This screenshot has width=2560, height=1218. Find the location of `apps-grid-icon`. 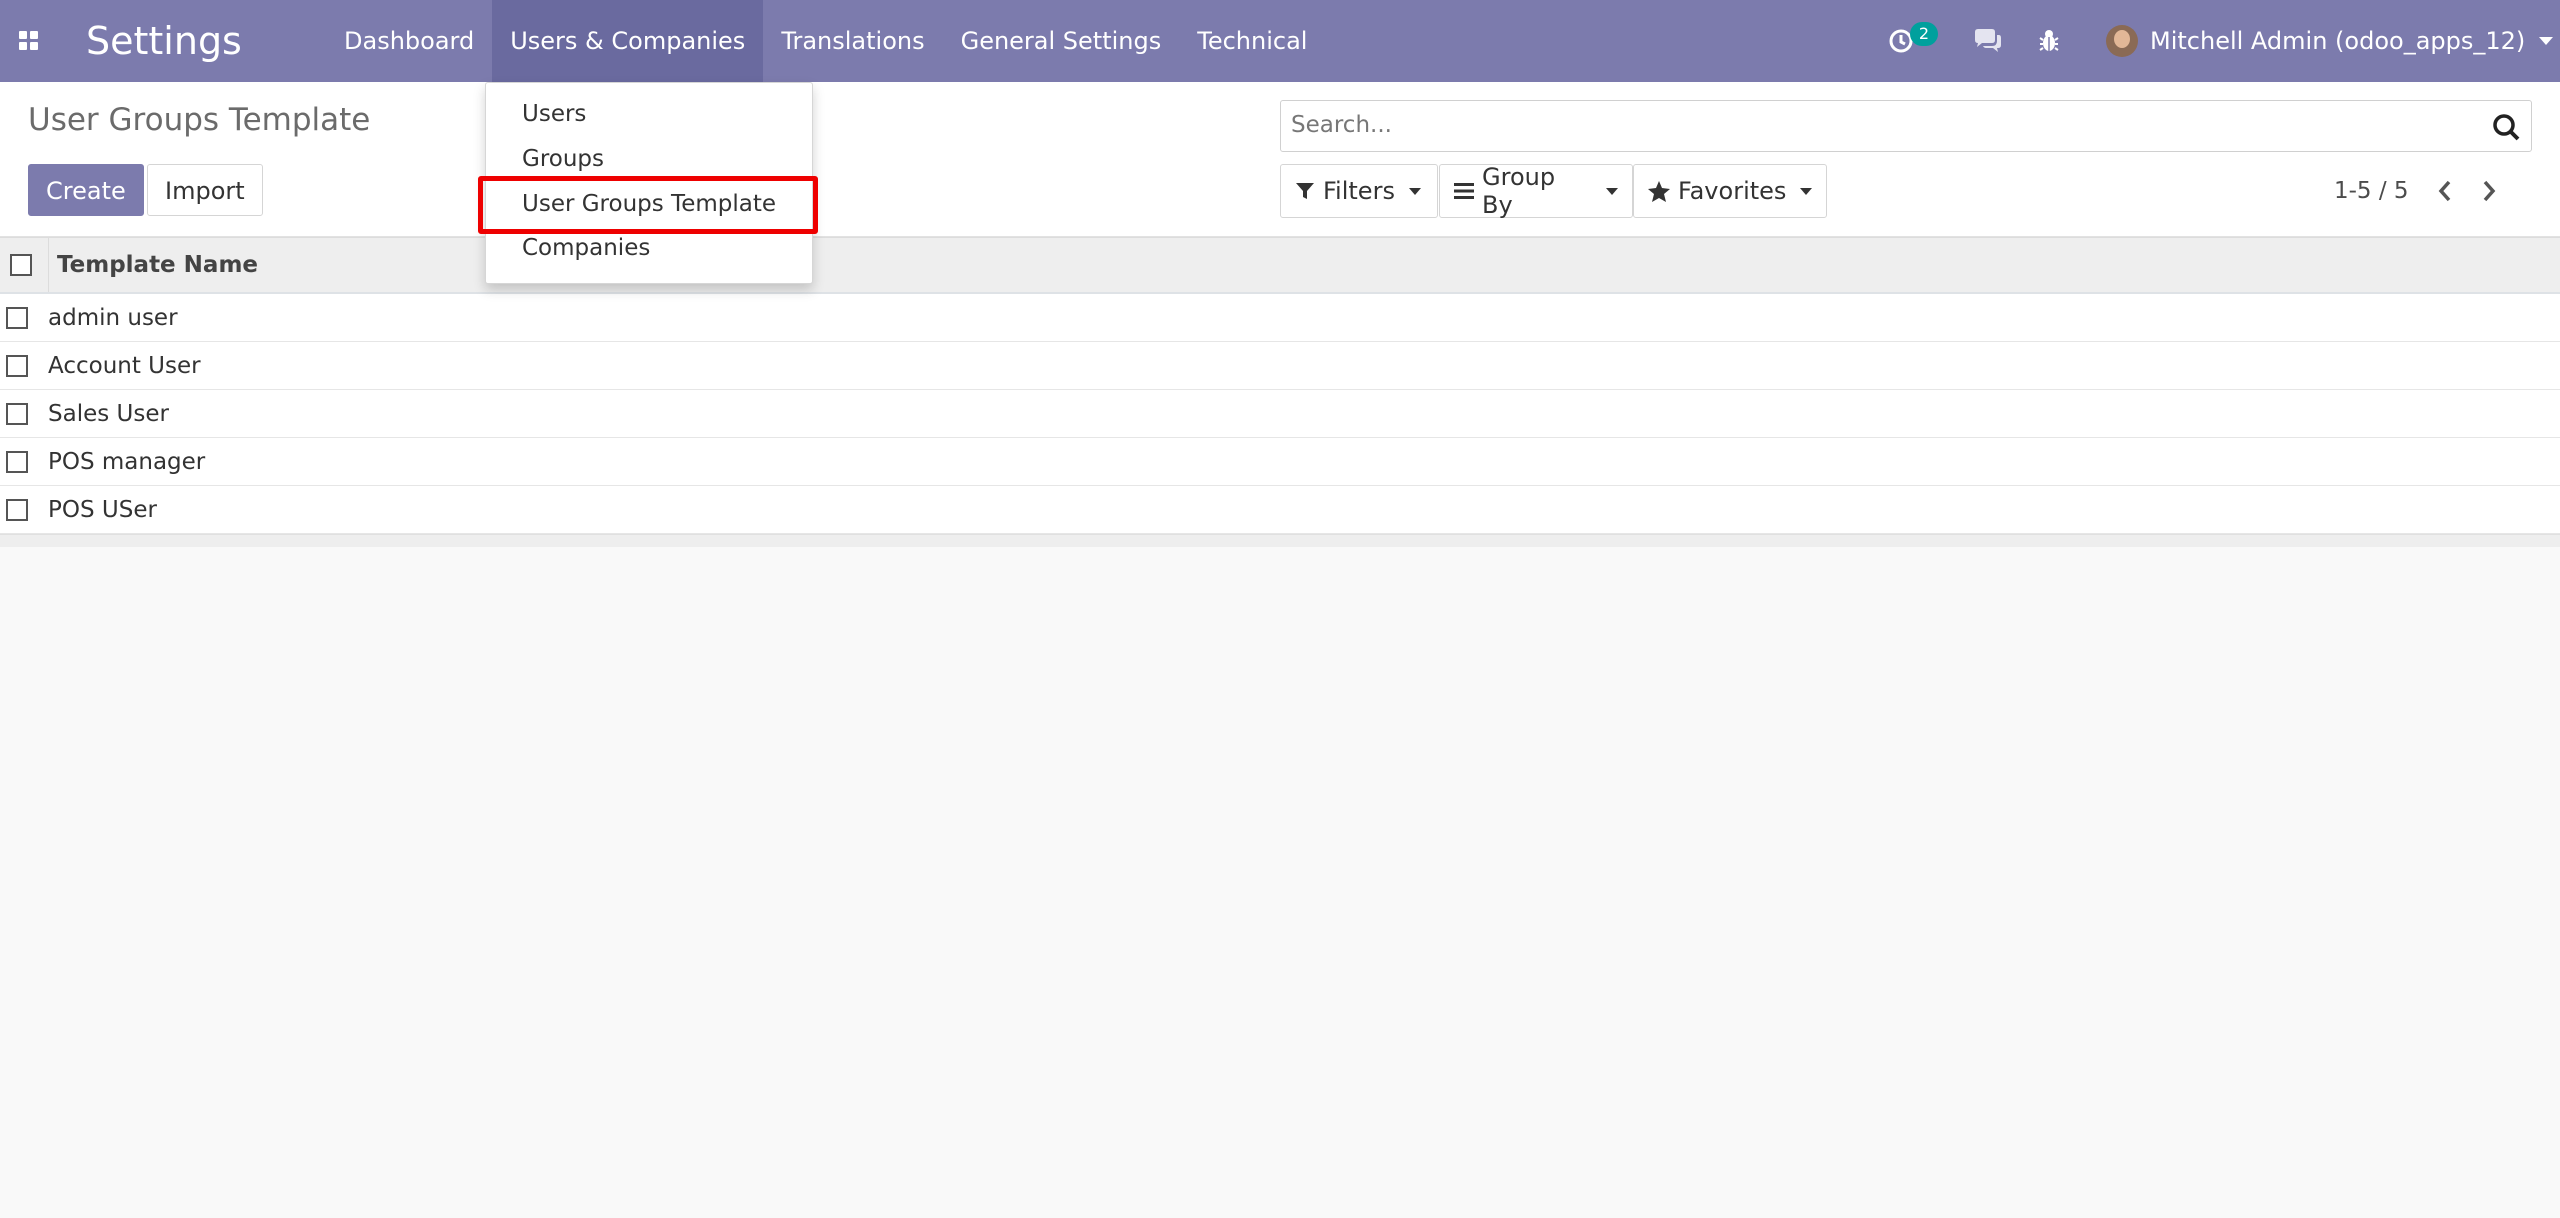

apps-grid-icon is located at coordinates (29, 41).